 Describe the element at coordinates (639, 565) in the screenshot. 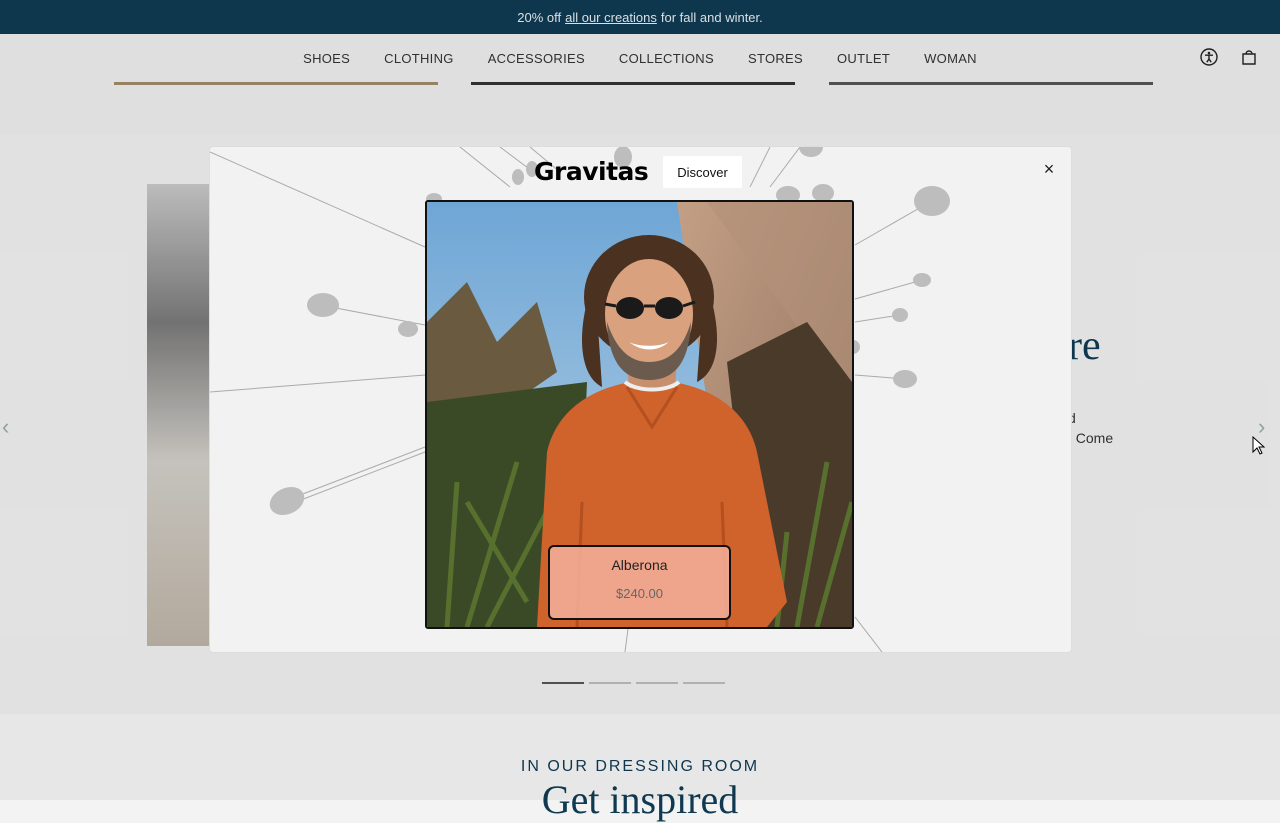

I see `product-name: Alberona` at that location.